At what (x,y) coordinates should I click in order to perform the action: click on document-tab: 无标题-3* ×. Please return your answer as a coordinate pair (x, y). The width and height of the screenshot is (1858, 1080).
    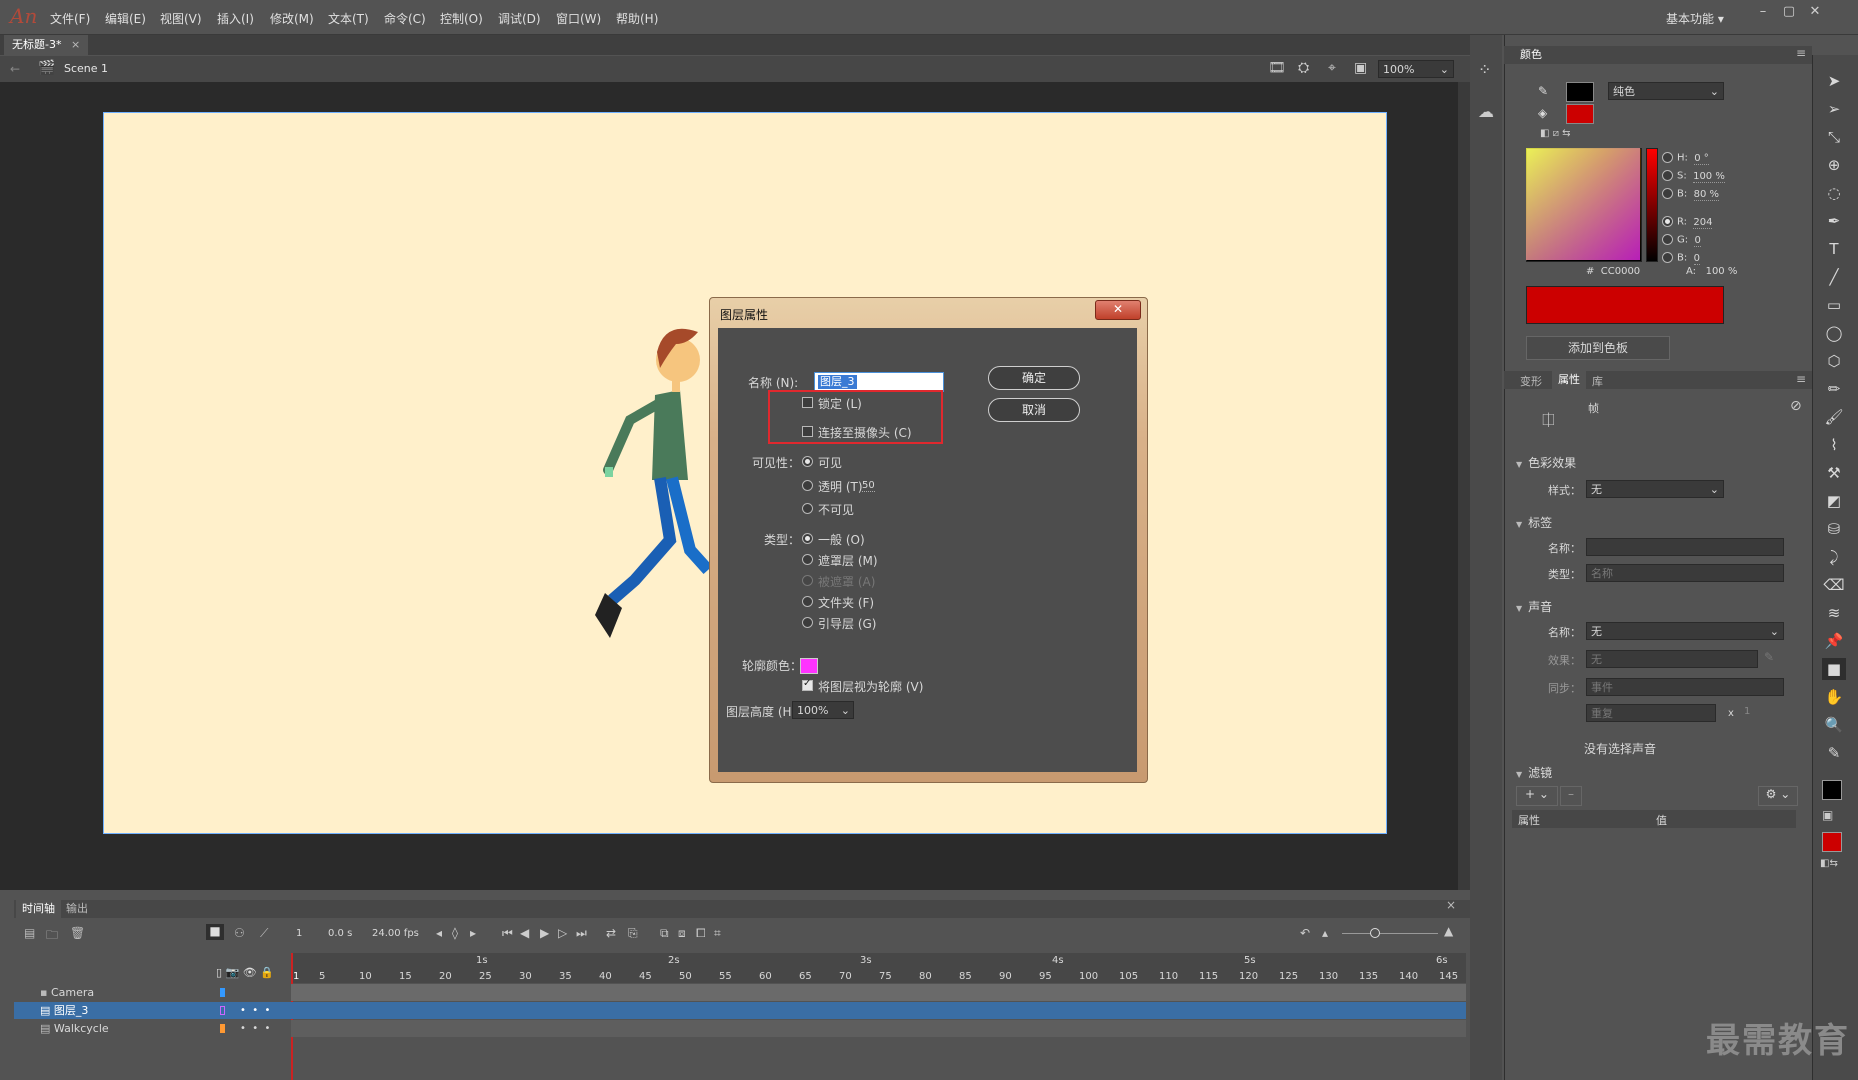
    Looking at the image, I should click on (46, 45).